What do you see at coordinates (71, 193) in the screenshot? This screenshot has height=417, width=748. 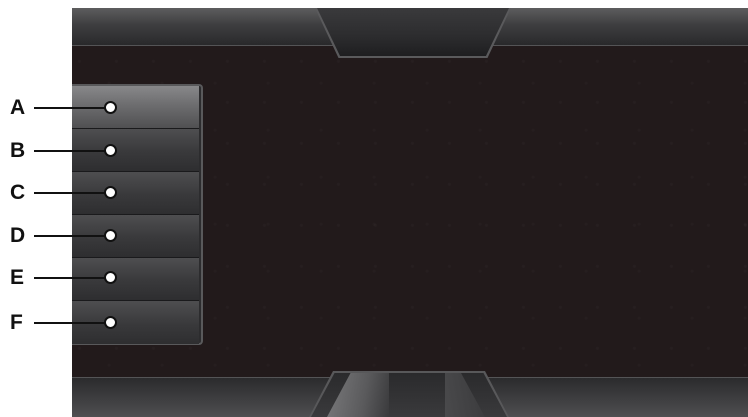 I see `callout-line-c` at bounding box center [71, 193].